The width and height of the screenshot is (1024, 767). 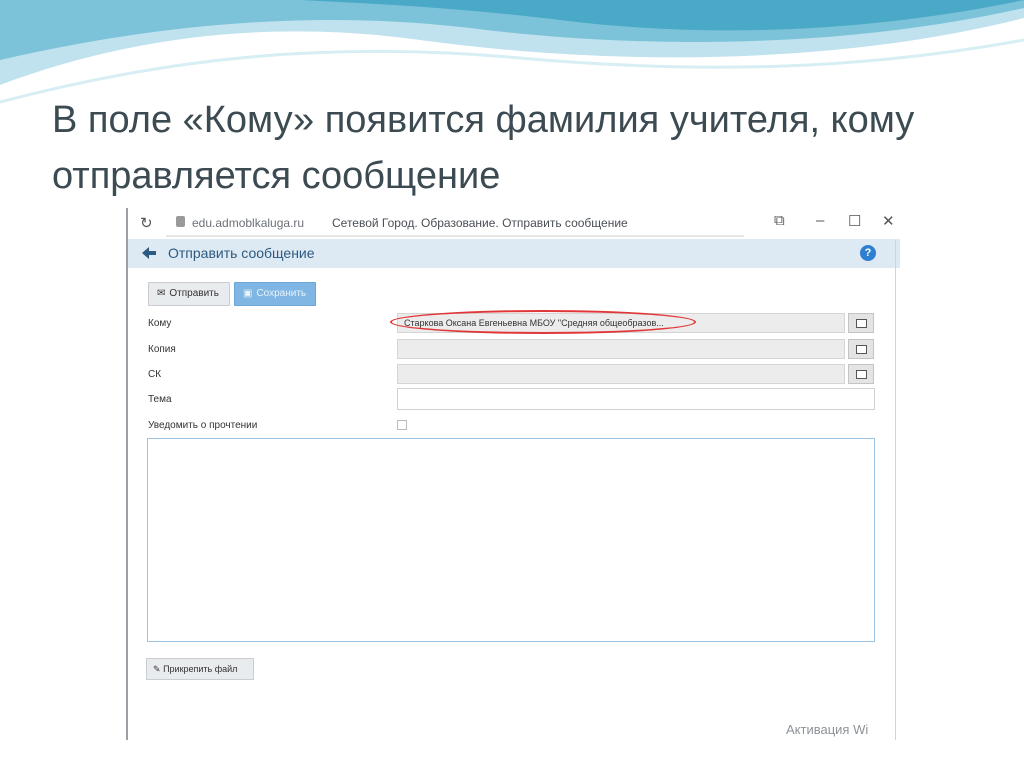 What do you see at coordinates (127, 474) in the screenshot?
I see `screenshot-left-edge` at bounding box center [127, 474].